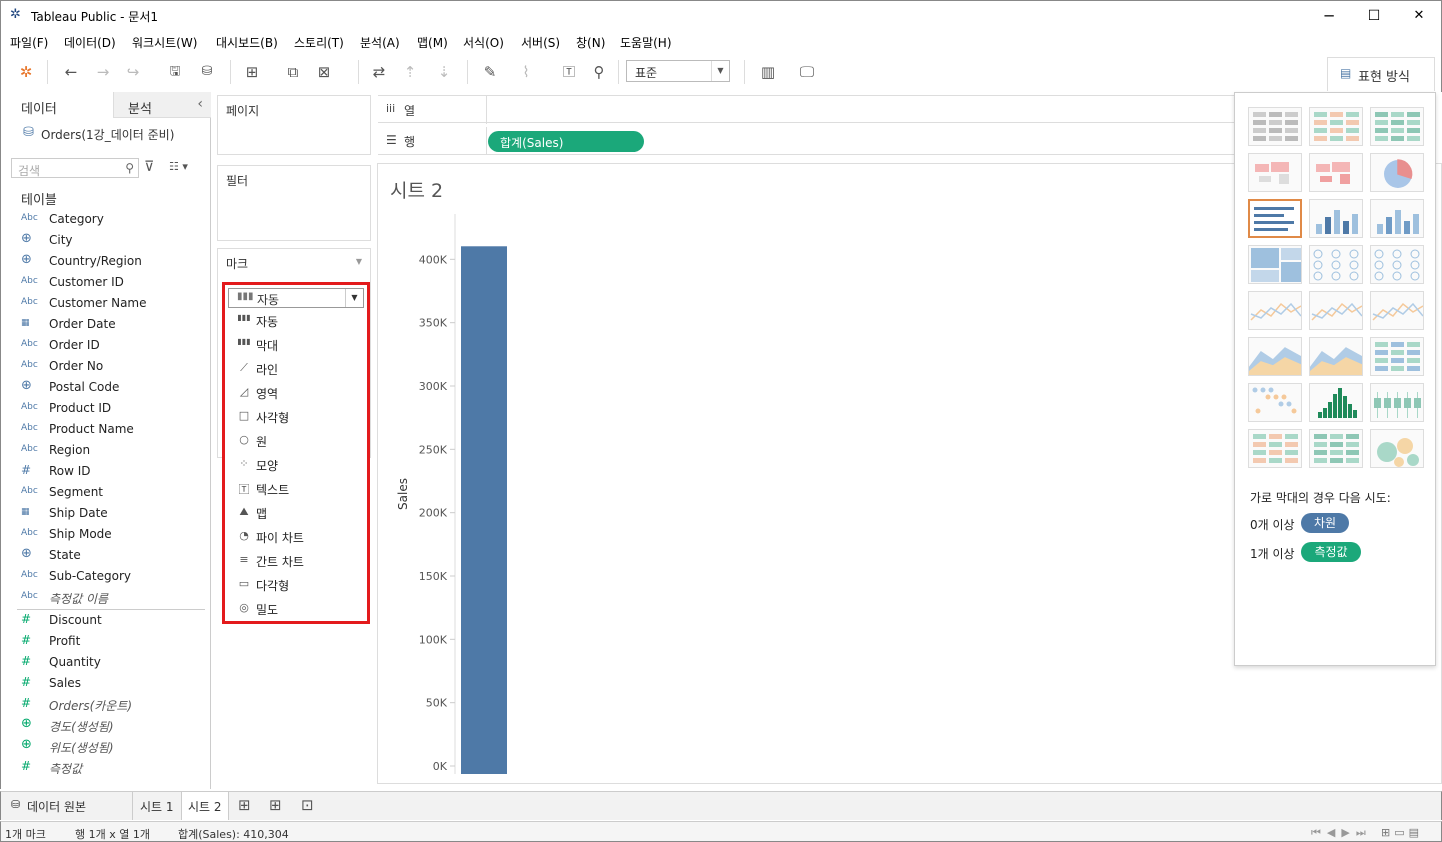 The width and height of the screenshot is (1442, 842). Describe the element at coordinates (247, 42) in the screenshot. I see `menu-dashboard: 대시보드(B)` at that location.